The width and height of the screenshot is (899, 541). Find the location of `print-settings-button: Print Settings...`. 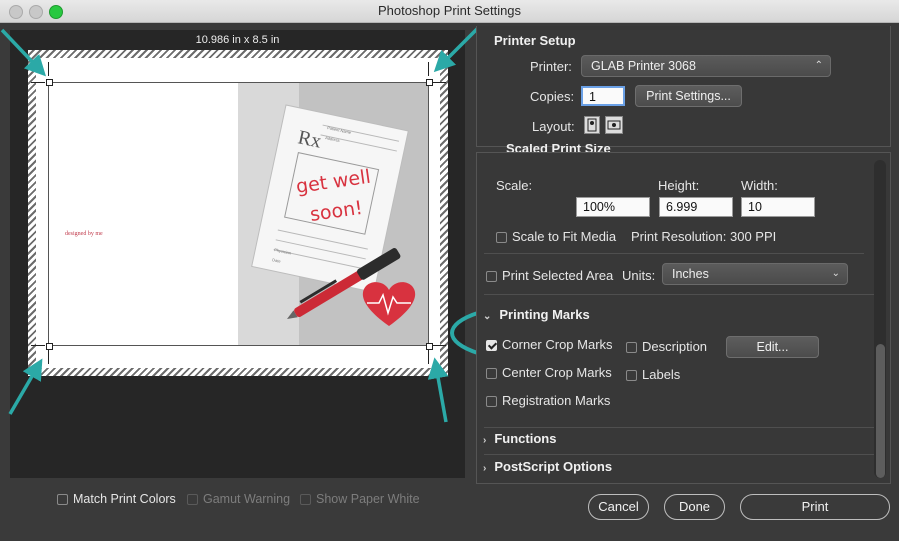

print-settings-button: Print Settings... is located at coordinates (688, 96).